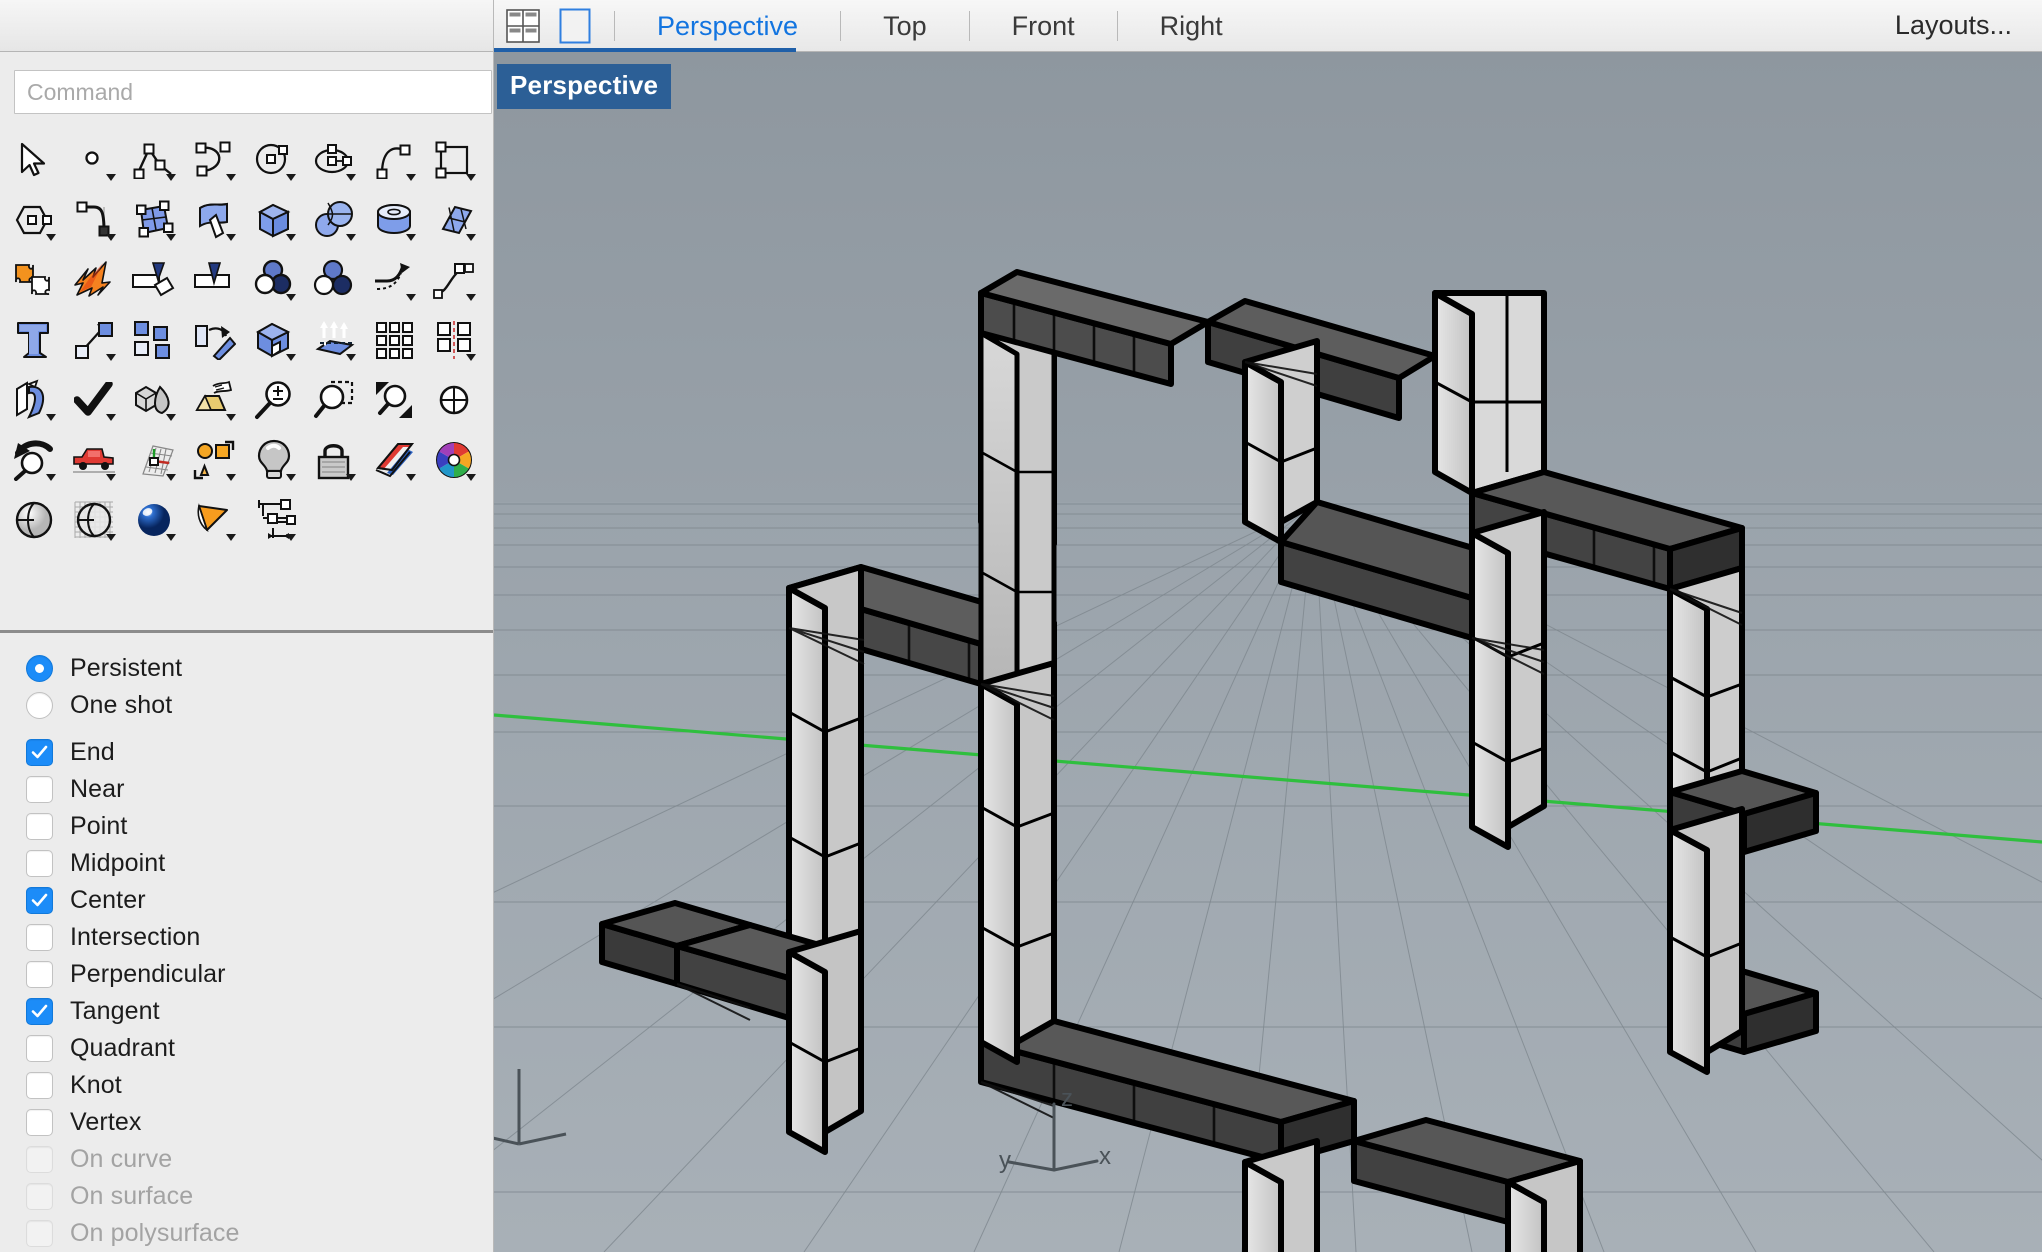  I want to click on layer-color-icon, so click(394, 460).